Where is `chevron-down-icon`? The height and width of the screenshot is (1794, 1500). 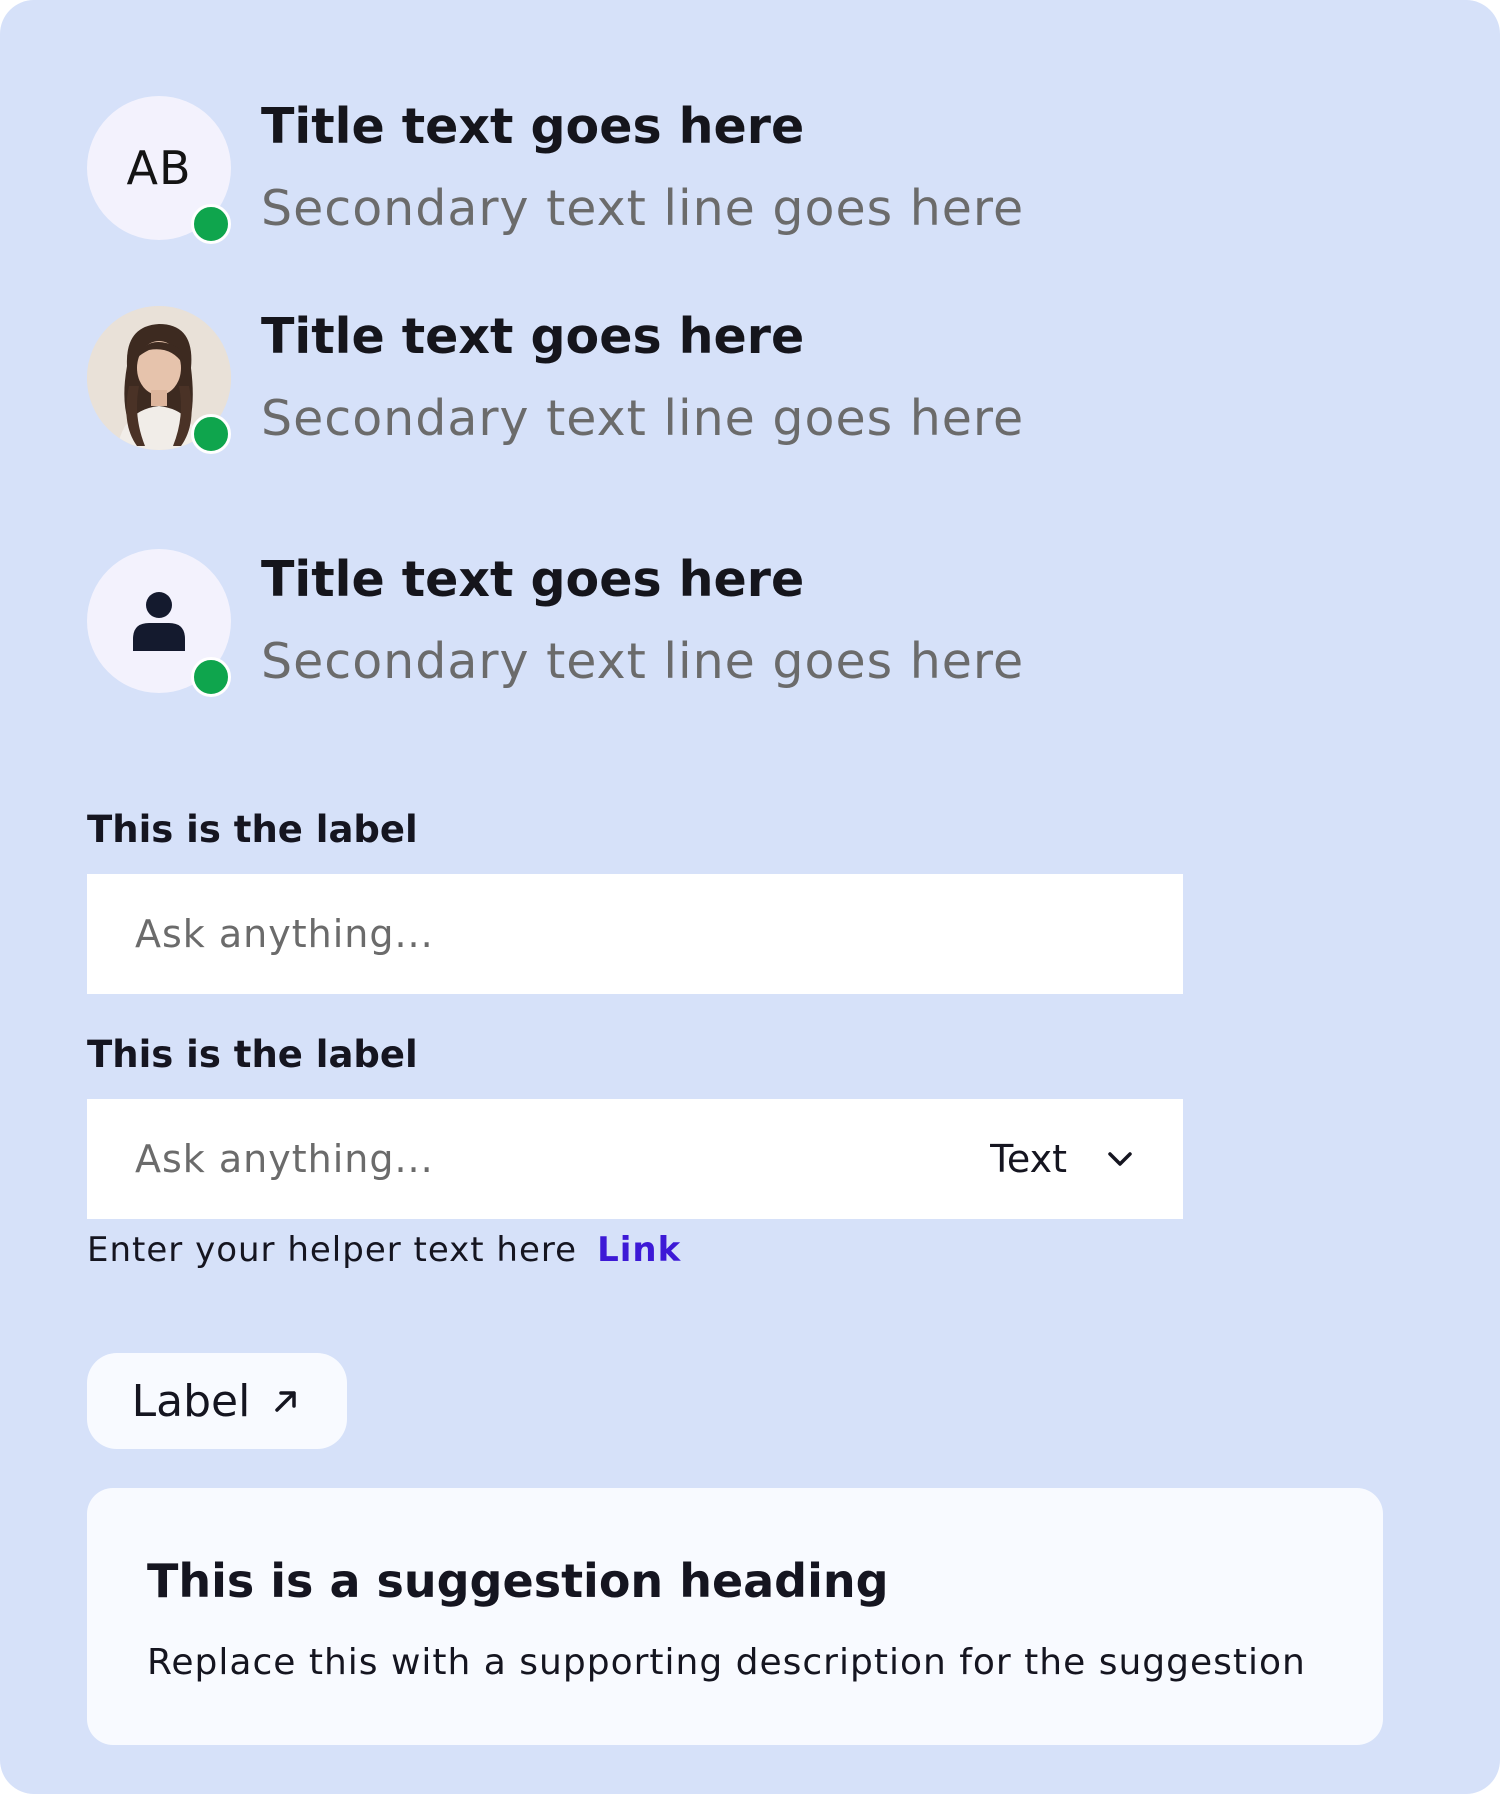 chevron-down-icon is located at coordinates (1120, 1159).